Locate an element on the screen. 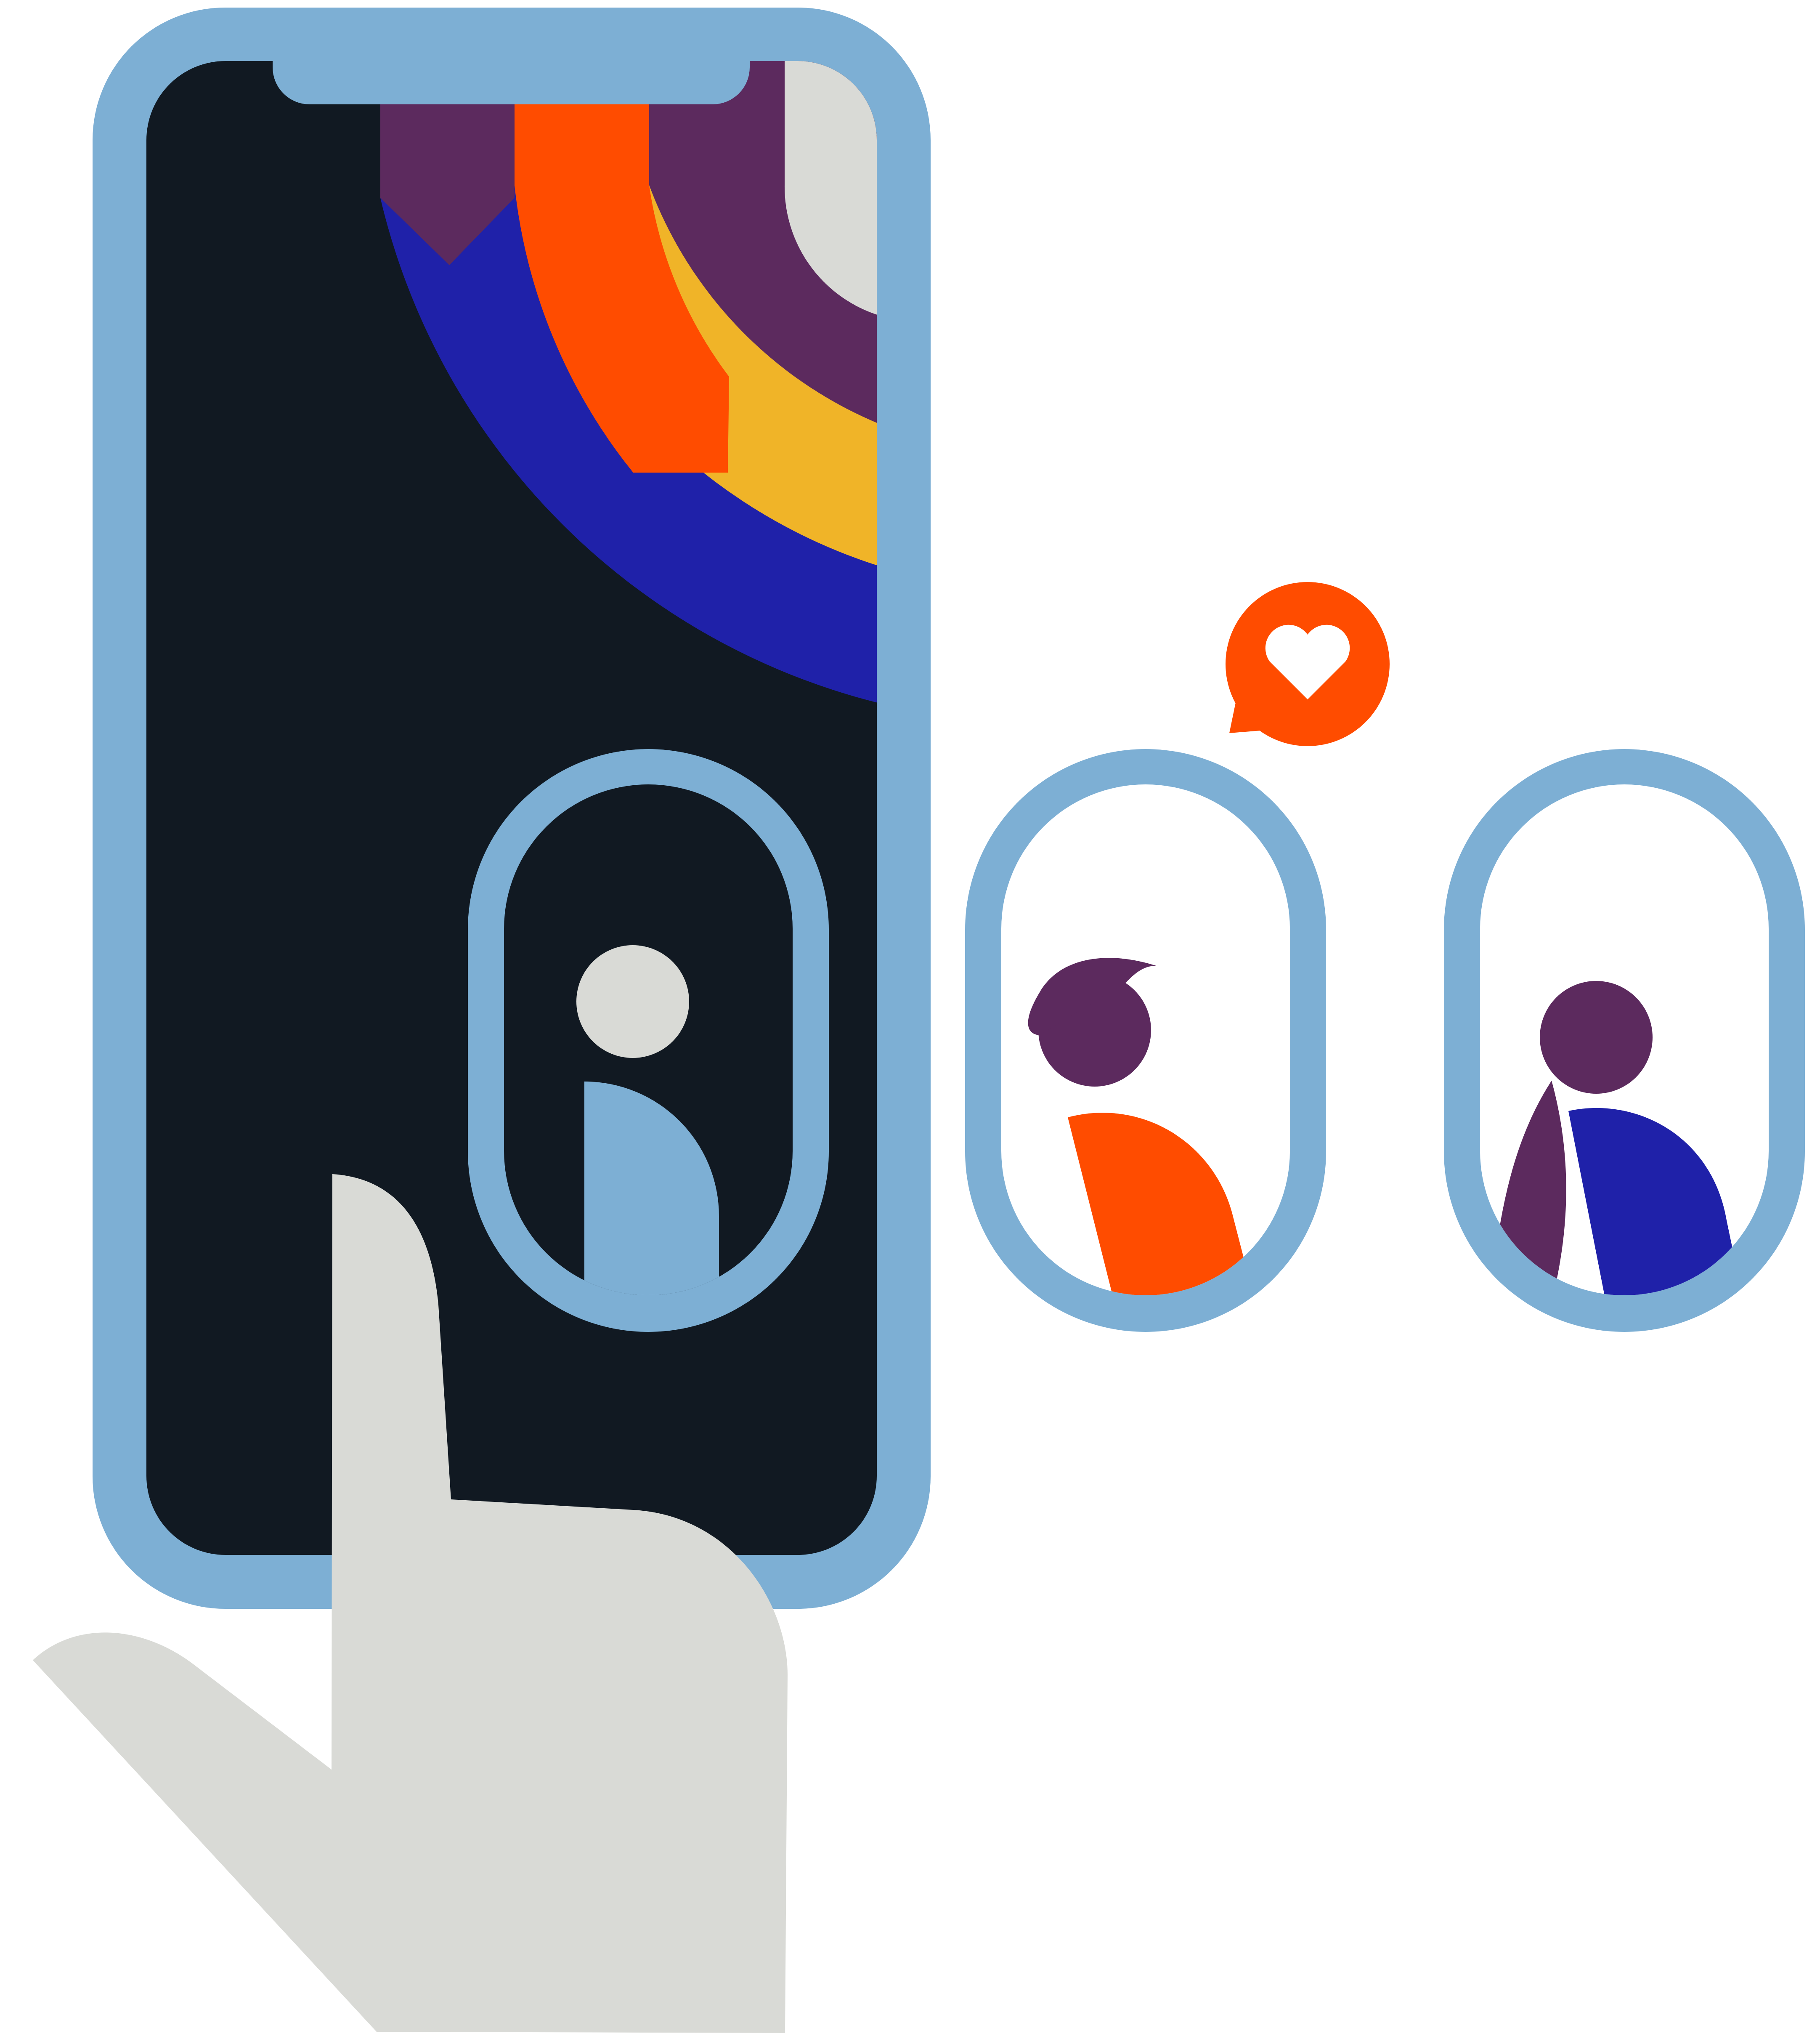 This screenshot has width=1820, height=2033. self-profile-card is located at coordinates (648, 1040).